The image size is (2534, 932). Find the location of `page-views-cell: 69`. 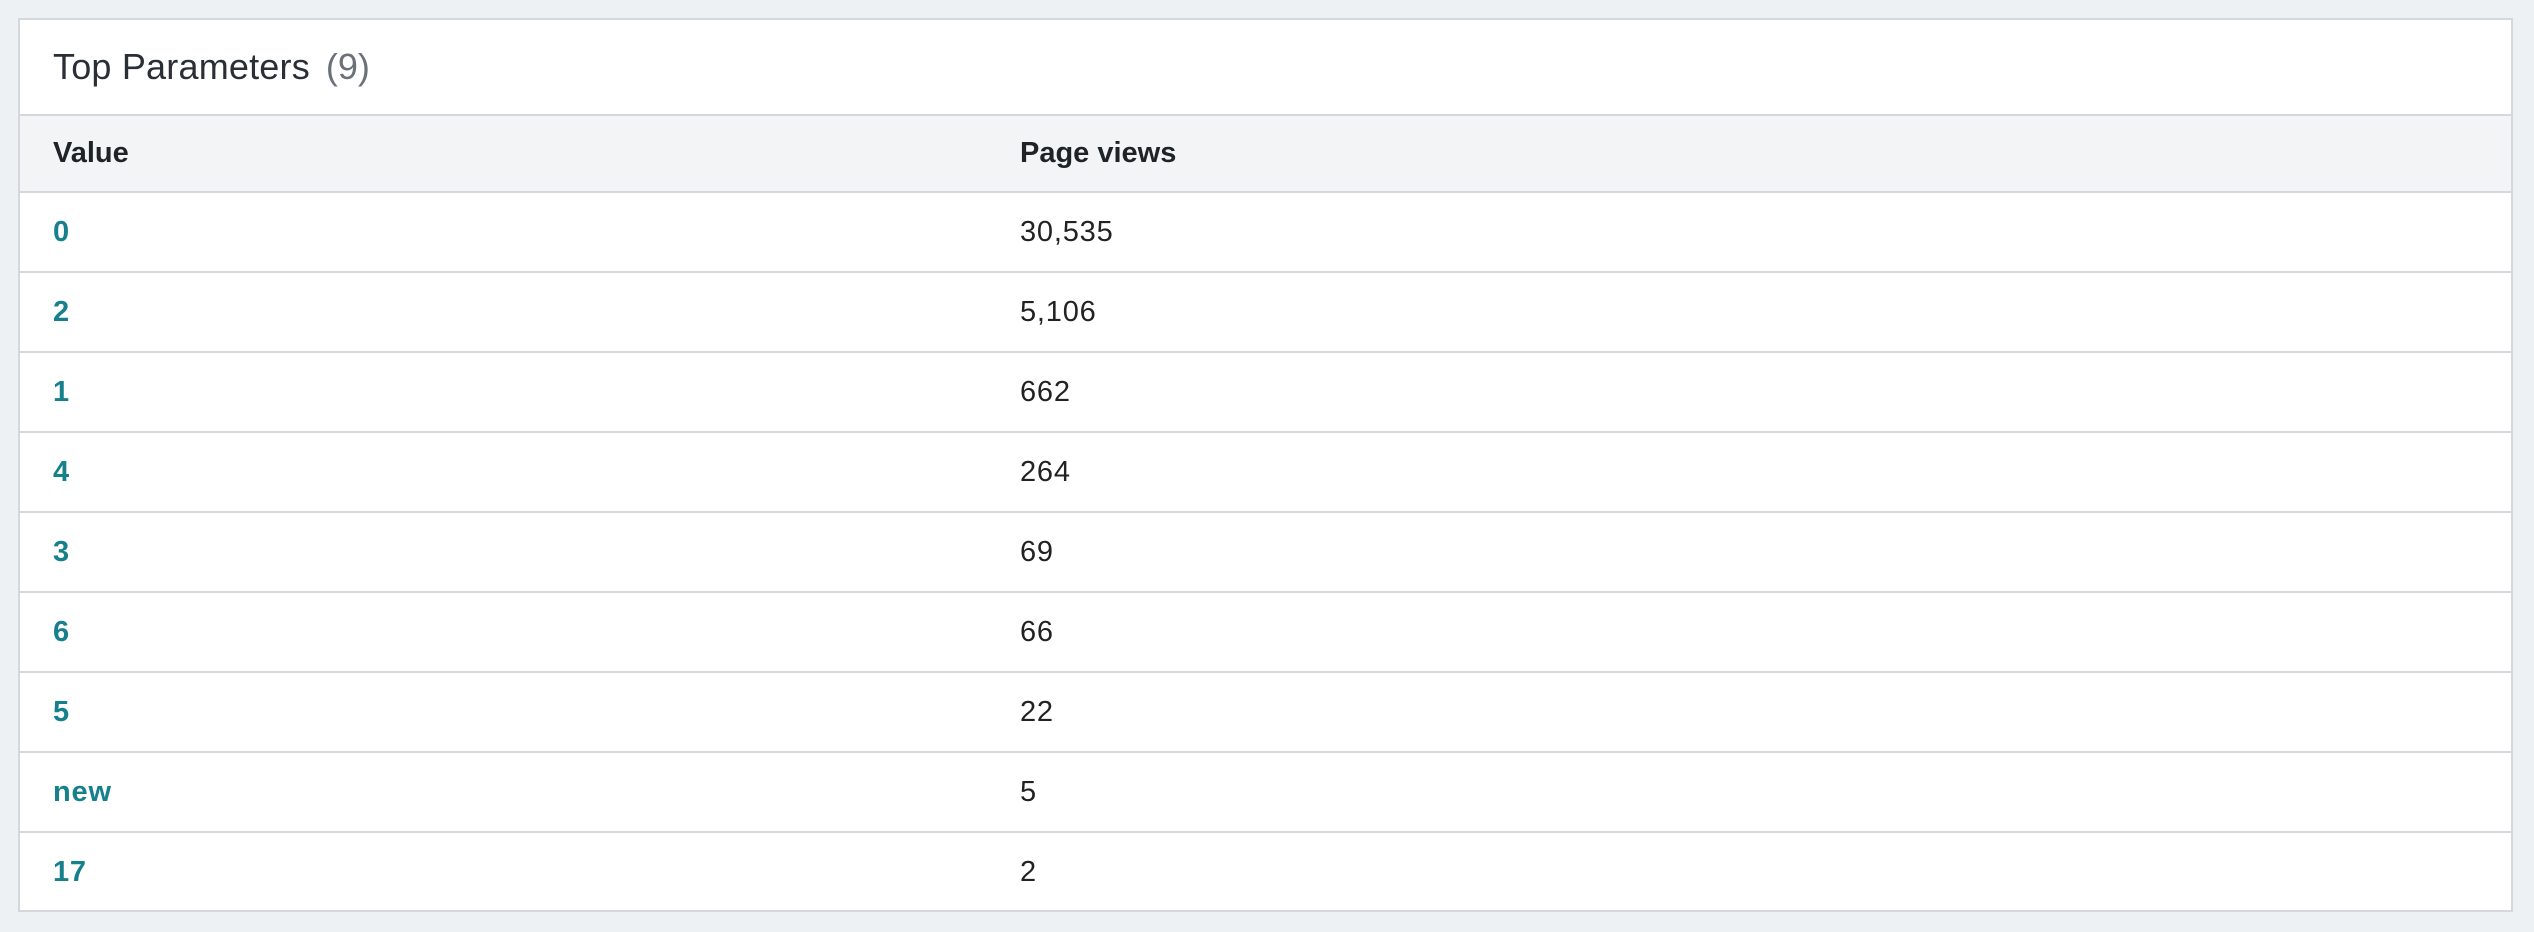

page-views-cell: 69 is located at coordinates (1765, 552).